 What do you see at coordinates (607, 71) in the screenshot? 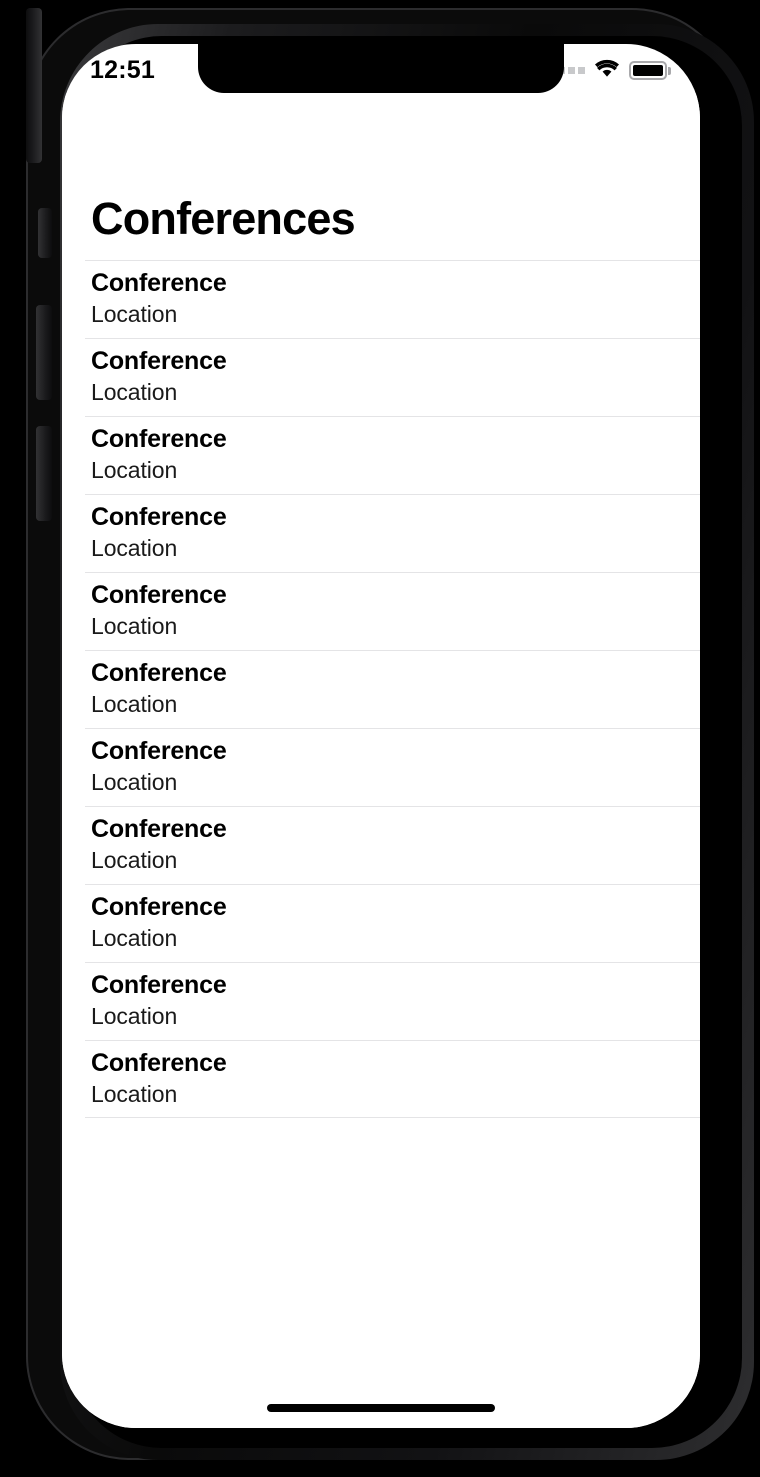
I see `wifi-icon` at bounding box center [607, 71].